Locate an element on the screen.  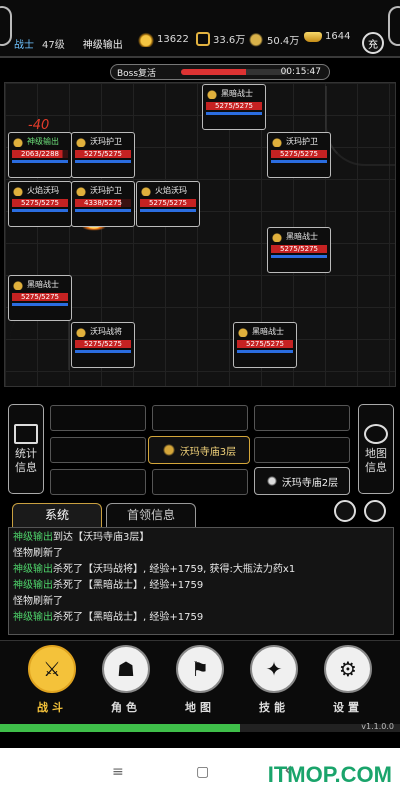
boss-progress-track is located at coordinates (235, 72).